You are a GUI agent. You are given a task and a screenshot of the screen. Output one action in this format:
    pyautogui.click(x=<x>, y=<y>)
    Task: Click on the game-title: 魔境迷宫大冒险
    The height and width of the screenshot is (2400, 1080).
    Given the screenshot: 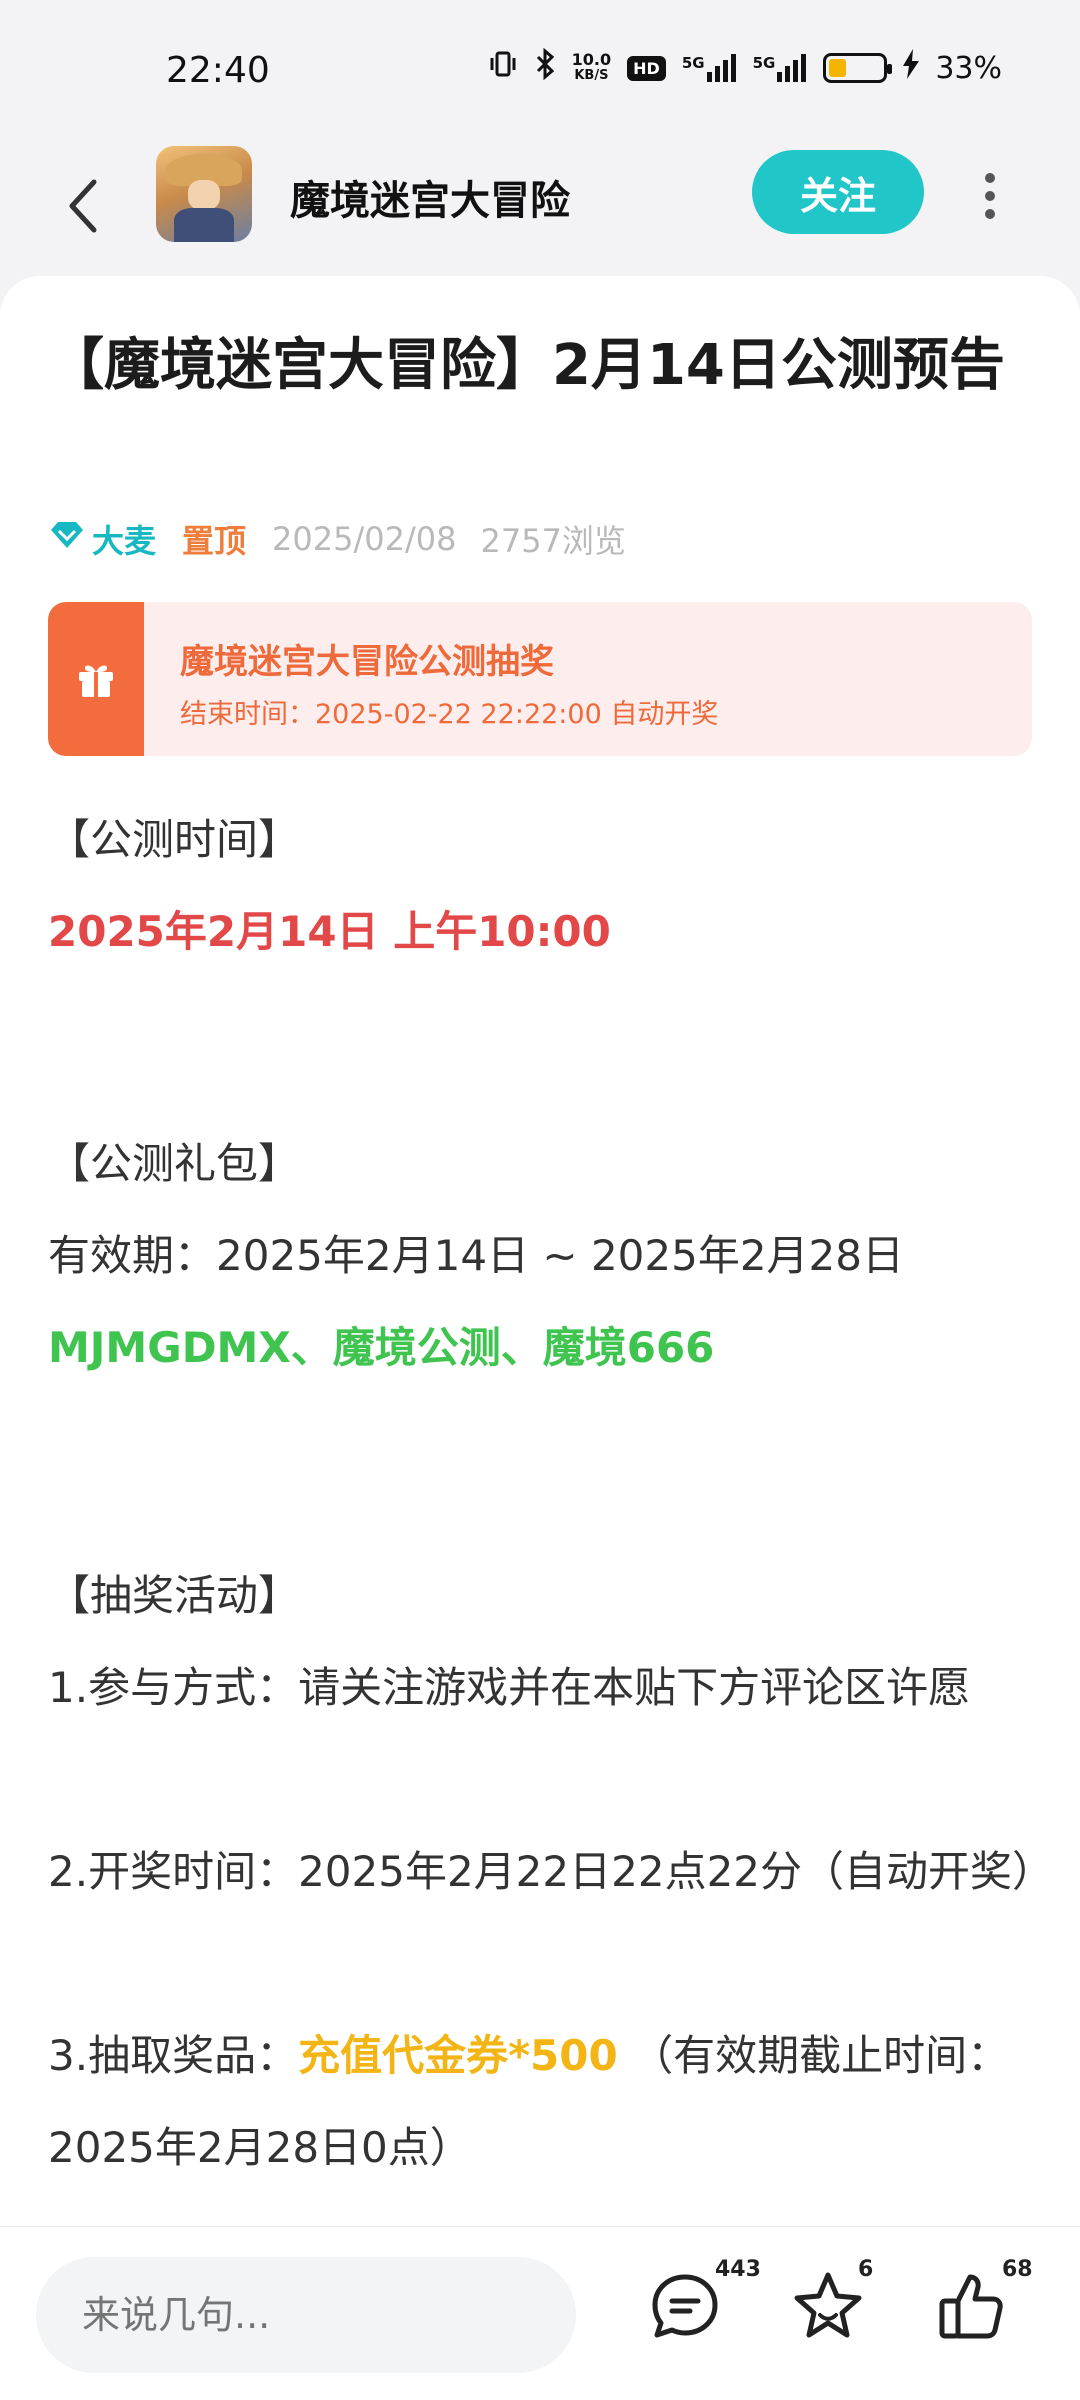 What is the action you would take?
    pyautogui.click(x=430, y=197)
    